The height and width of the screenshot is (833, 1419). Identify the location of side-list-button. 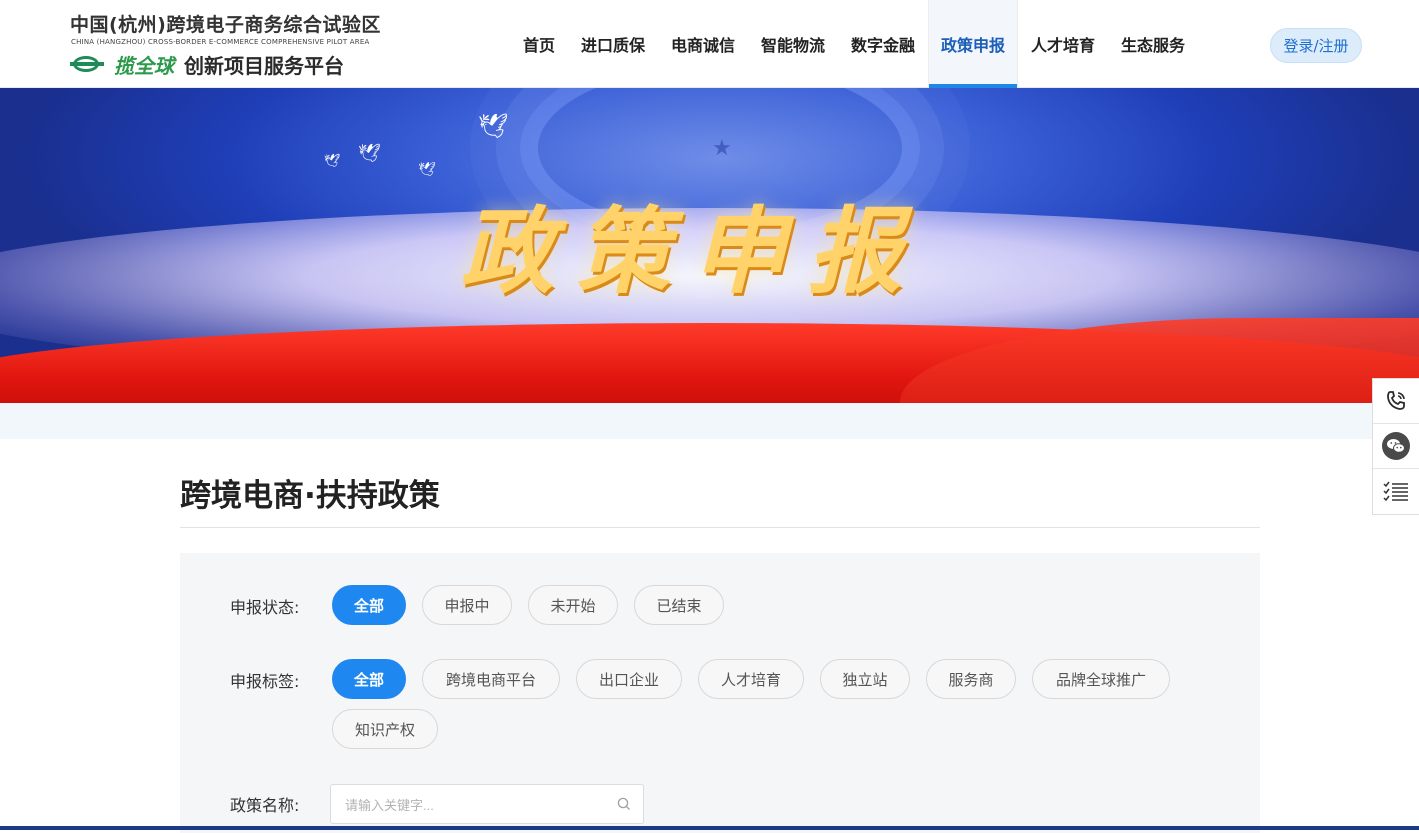
(1396, 491).